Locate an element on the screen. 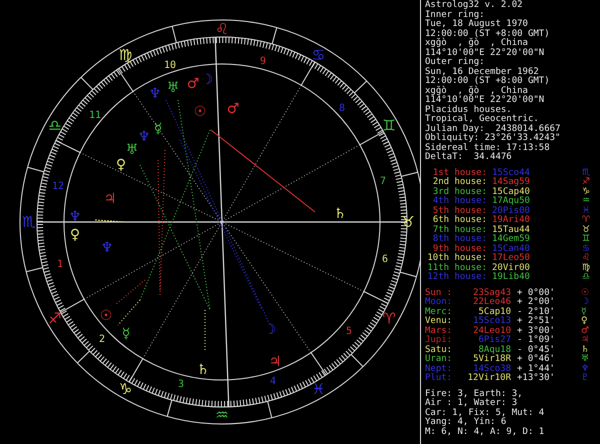 The width and height of the screenshot is (600, 444). house-cusp-position: 20Pis00 is located at coordinates (511, 211).